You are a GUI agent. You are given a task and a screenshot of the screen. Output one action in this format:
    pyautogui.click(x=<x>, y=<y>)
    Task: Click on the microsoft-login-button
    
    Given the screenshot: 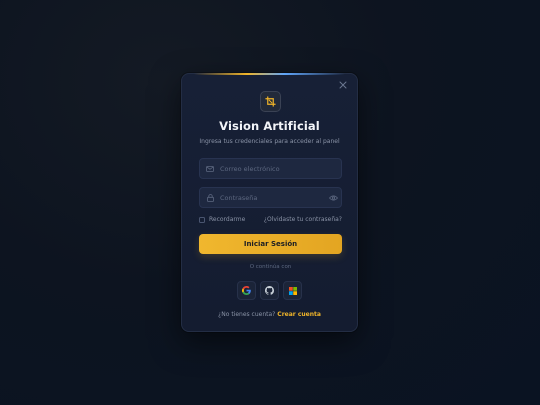 What is the action you would take?
    pyautogui.click(x=292, y=290)
    